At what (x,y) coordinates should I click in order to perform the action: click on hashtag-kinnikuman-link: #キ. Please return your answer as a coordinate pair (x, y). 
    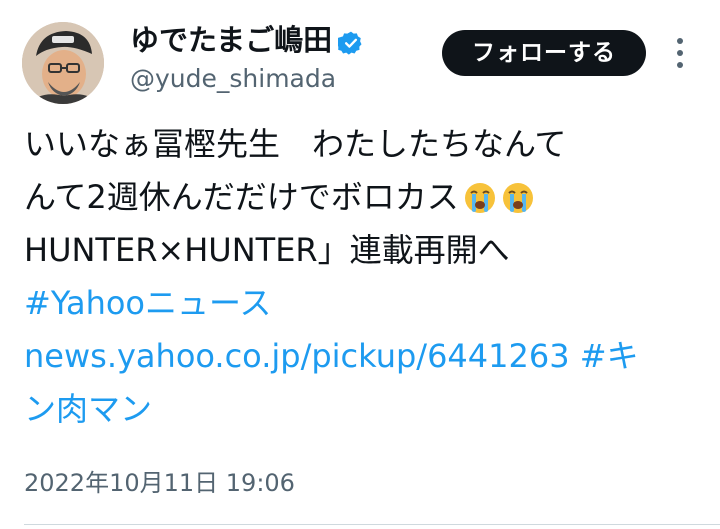
    Looking at the image, I should click on (609, 356).